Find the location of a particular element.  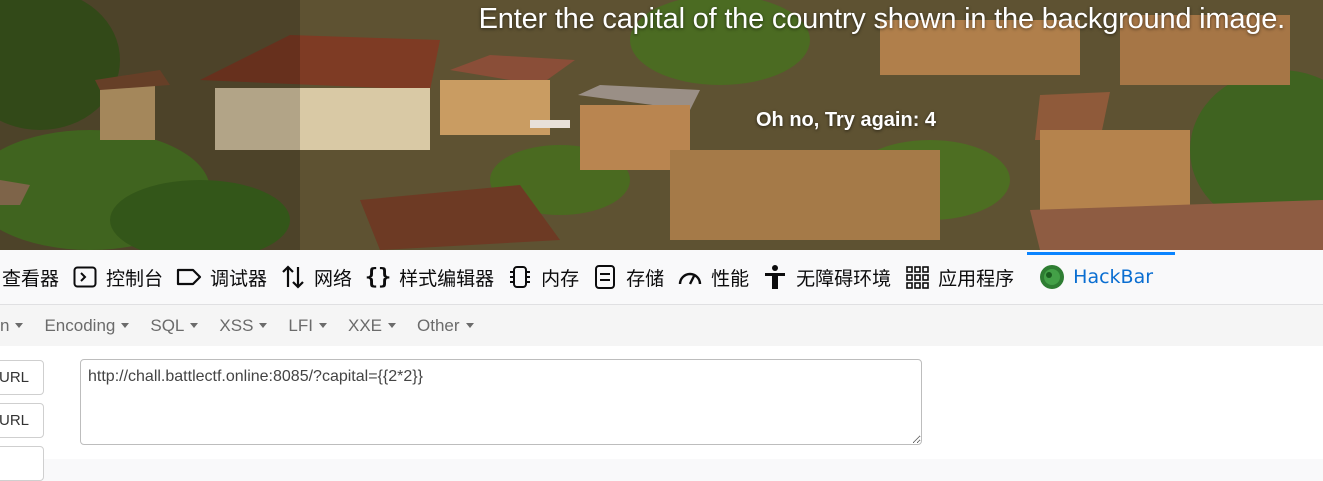

debugger-icon is located at coordinates (189, 277).